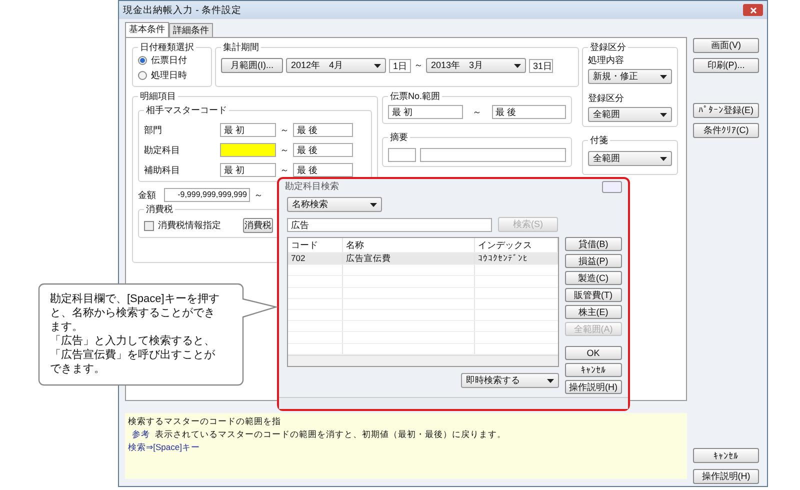  I want to click on table-cell: 702, so click(315, 258).